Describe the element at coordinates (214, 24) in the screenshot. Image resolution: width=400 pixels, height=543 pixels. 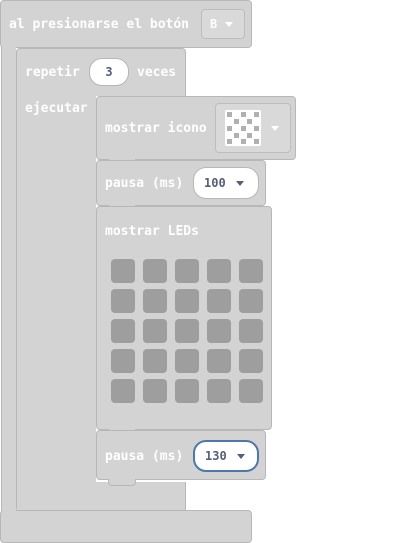
I see `button-select-value: B` at that location.